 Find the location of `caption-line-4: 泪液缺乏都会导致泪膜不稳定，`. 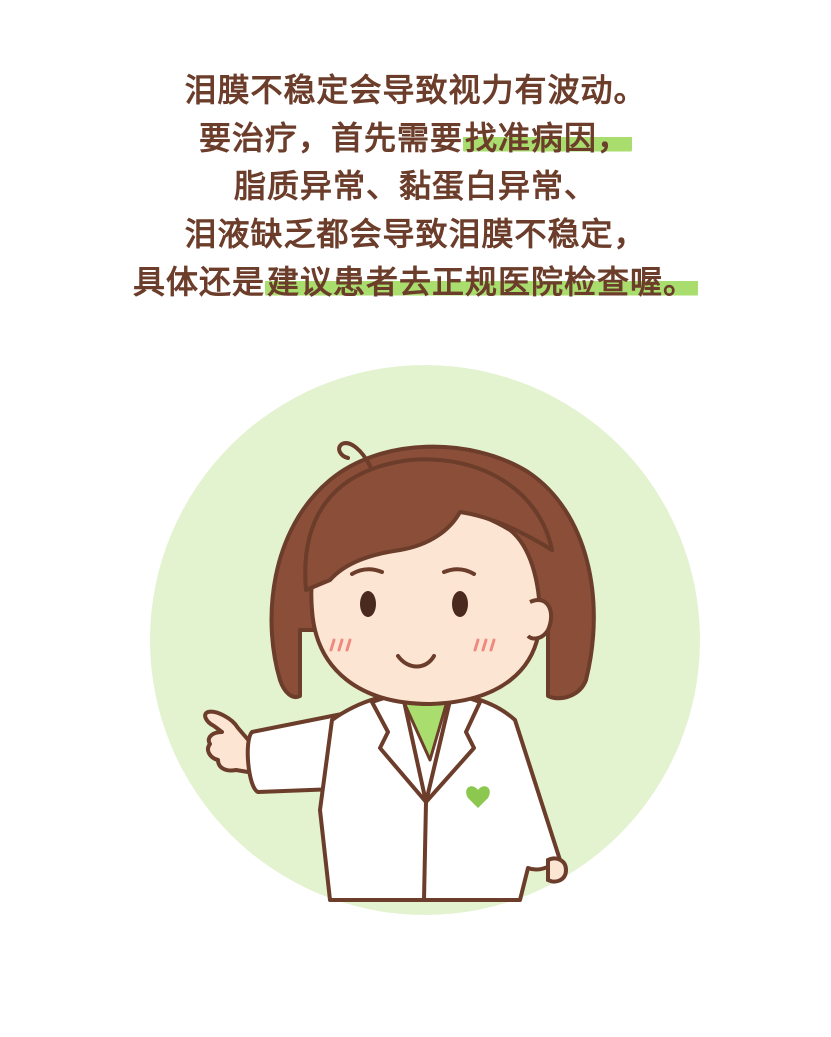

caption-line-4: 泪液缺乏都会导致泪膜不稳定， is located at coordinates (415, 234).